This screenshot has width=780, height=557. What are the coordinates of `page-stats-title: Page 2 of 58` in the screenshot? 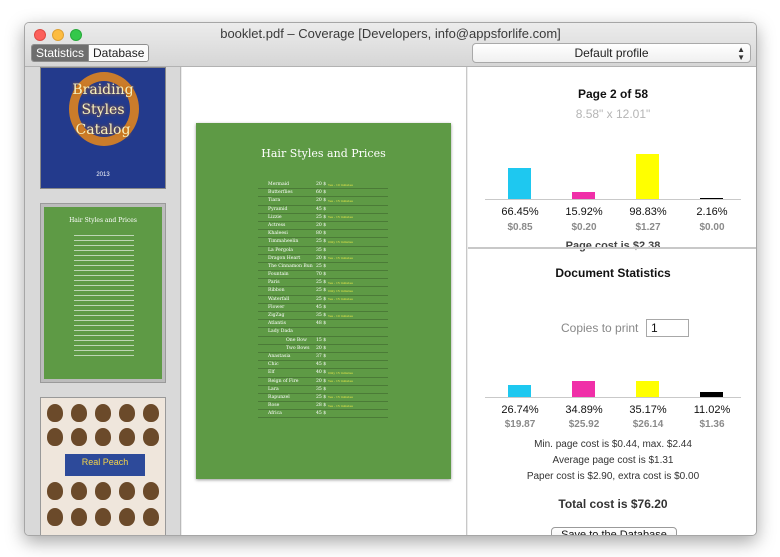 It's located at (613, 94).